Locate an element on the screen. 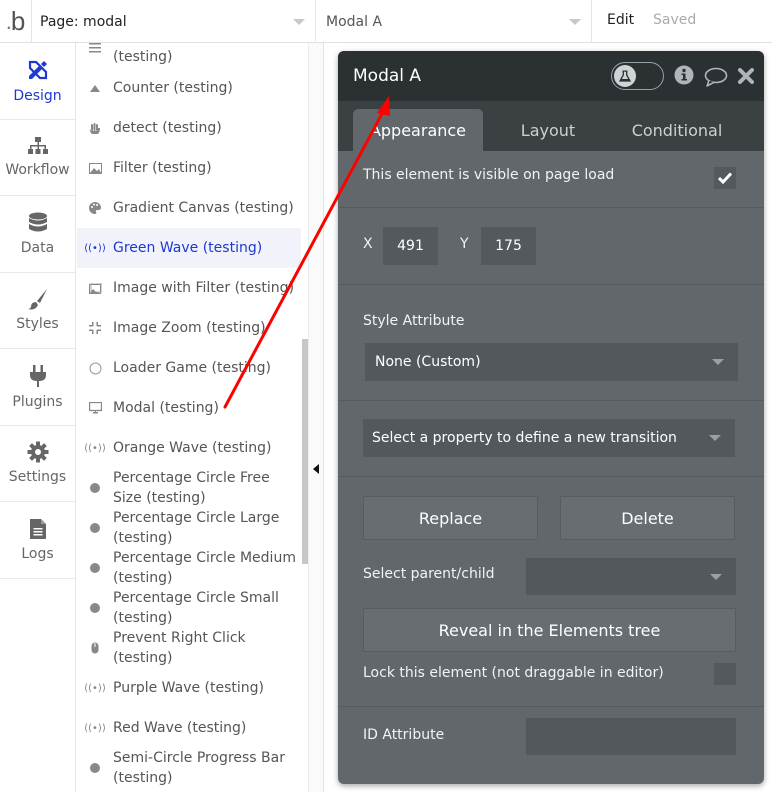 The width and height of the screenshot is (772, 792). nav-plugins: Plugins is located at coordinates (37, 387).